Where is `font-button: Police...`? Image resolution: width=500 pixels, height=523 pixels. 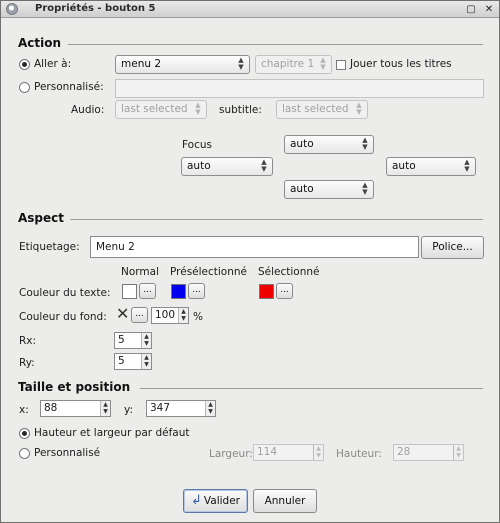
font-button: Police... is located at coordinates (452, 247).